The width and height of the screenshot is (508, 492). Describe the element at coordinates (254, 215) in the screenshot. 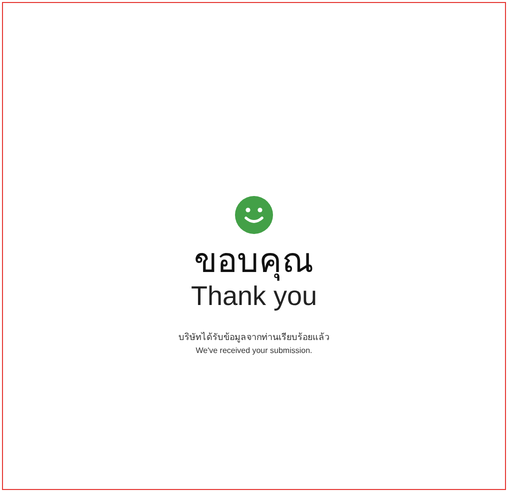

I see `smiley-icon` at that location.